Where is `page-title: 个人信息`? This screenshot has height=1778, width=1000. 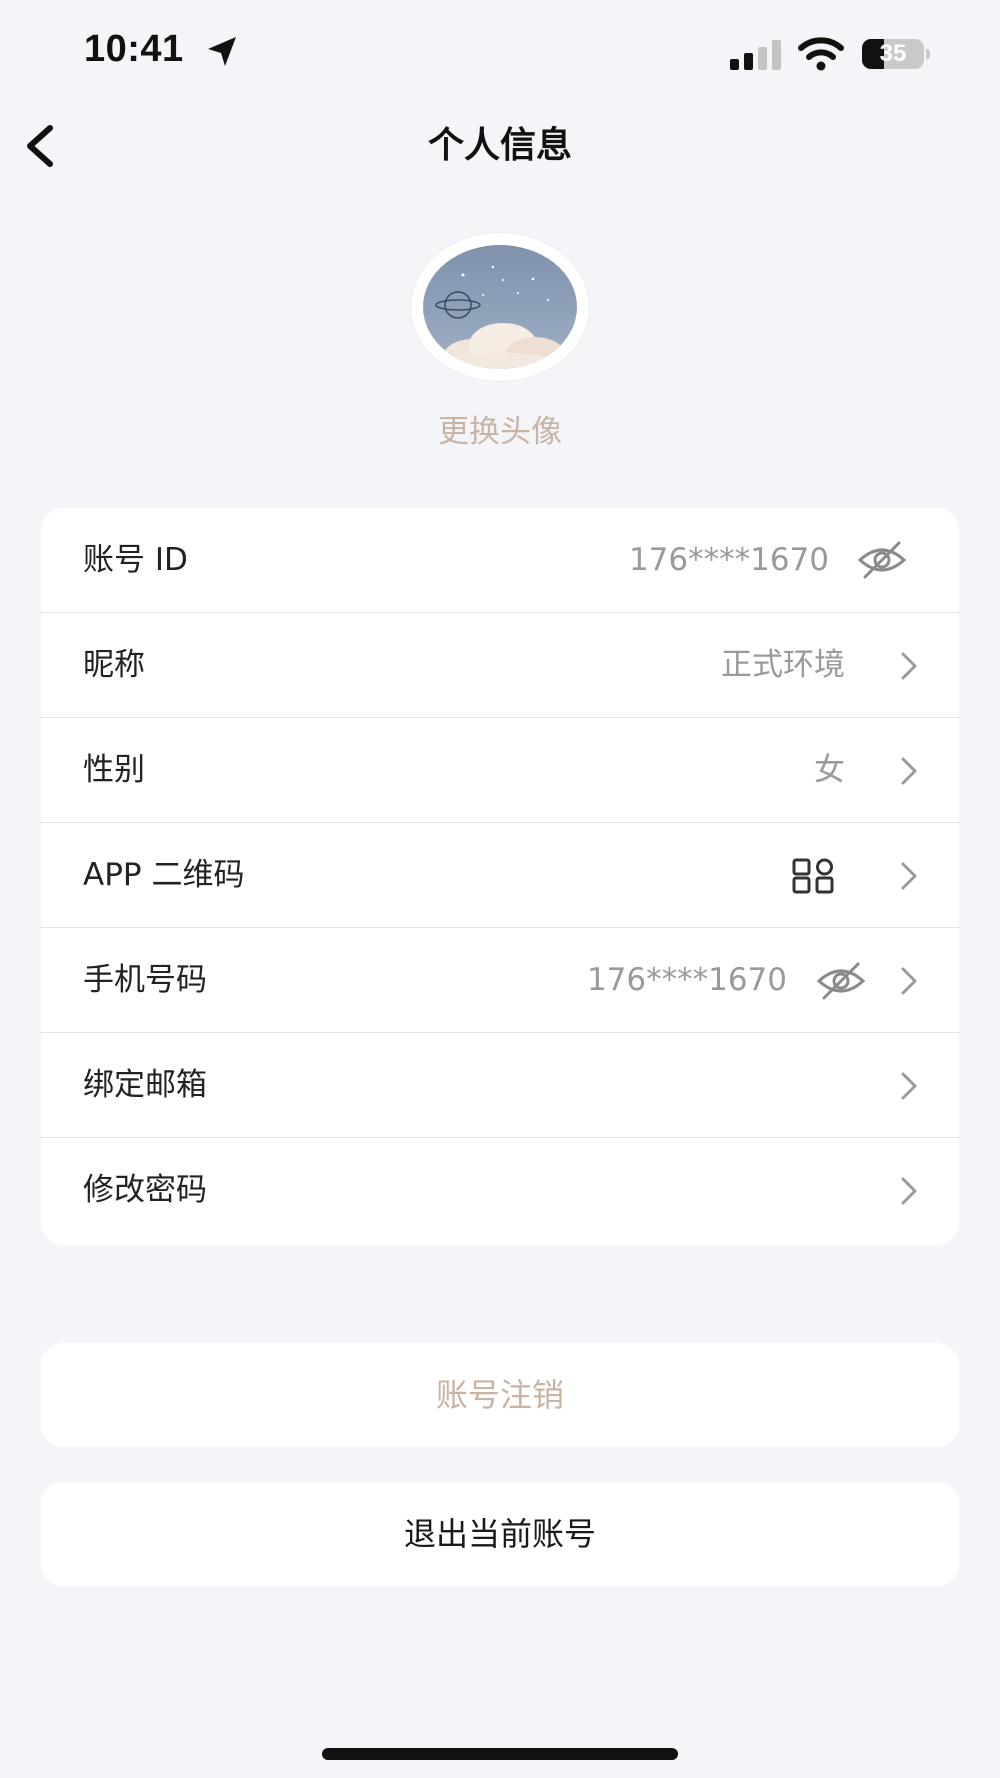 page-title: 个人信息 is located at coordinates (499, 145).